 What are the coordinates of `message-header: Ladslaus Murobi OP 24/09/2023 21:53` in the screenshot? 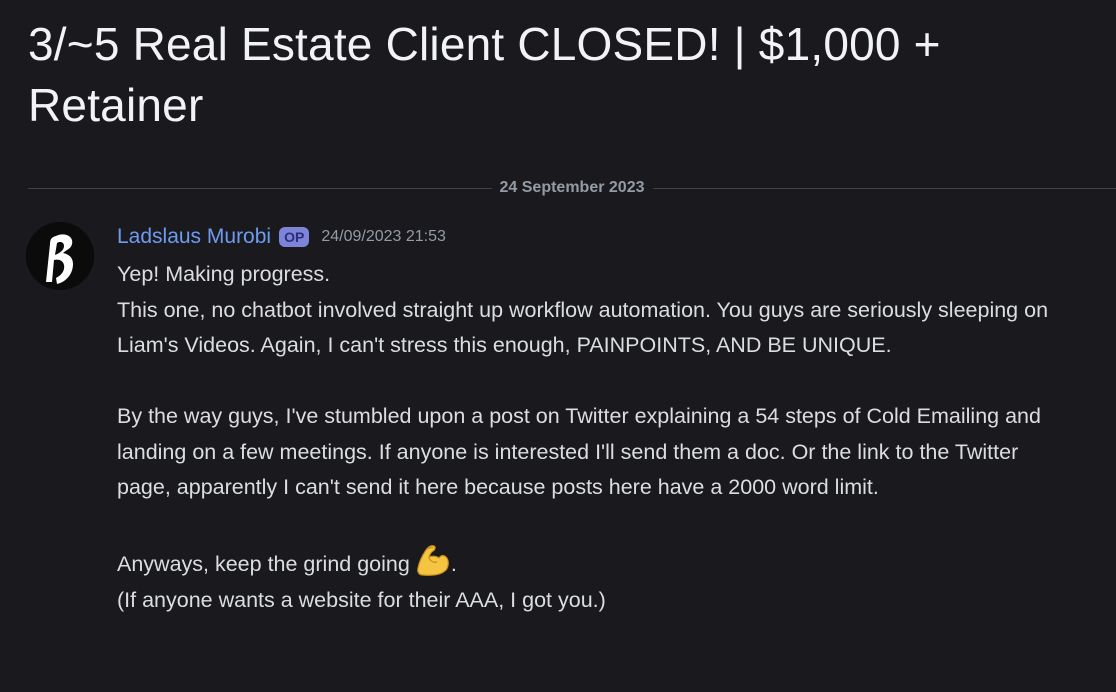 It's located at (281, 237).